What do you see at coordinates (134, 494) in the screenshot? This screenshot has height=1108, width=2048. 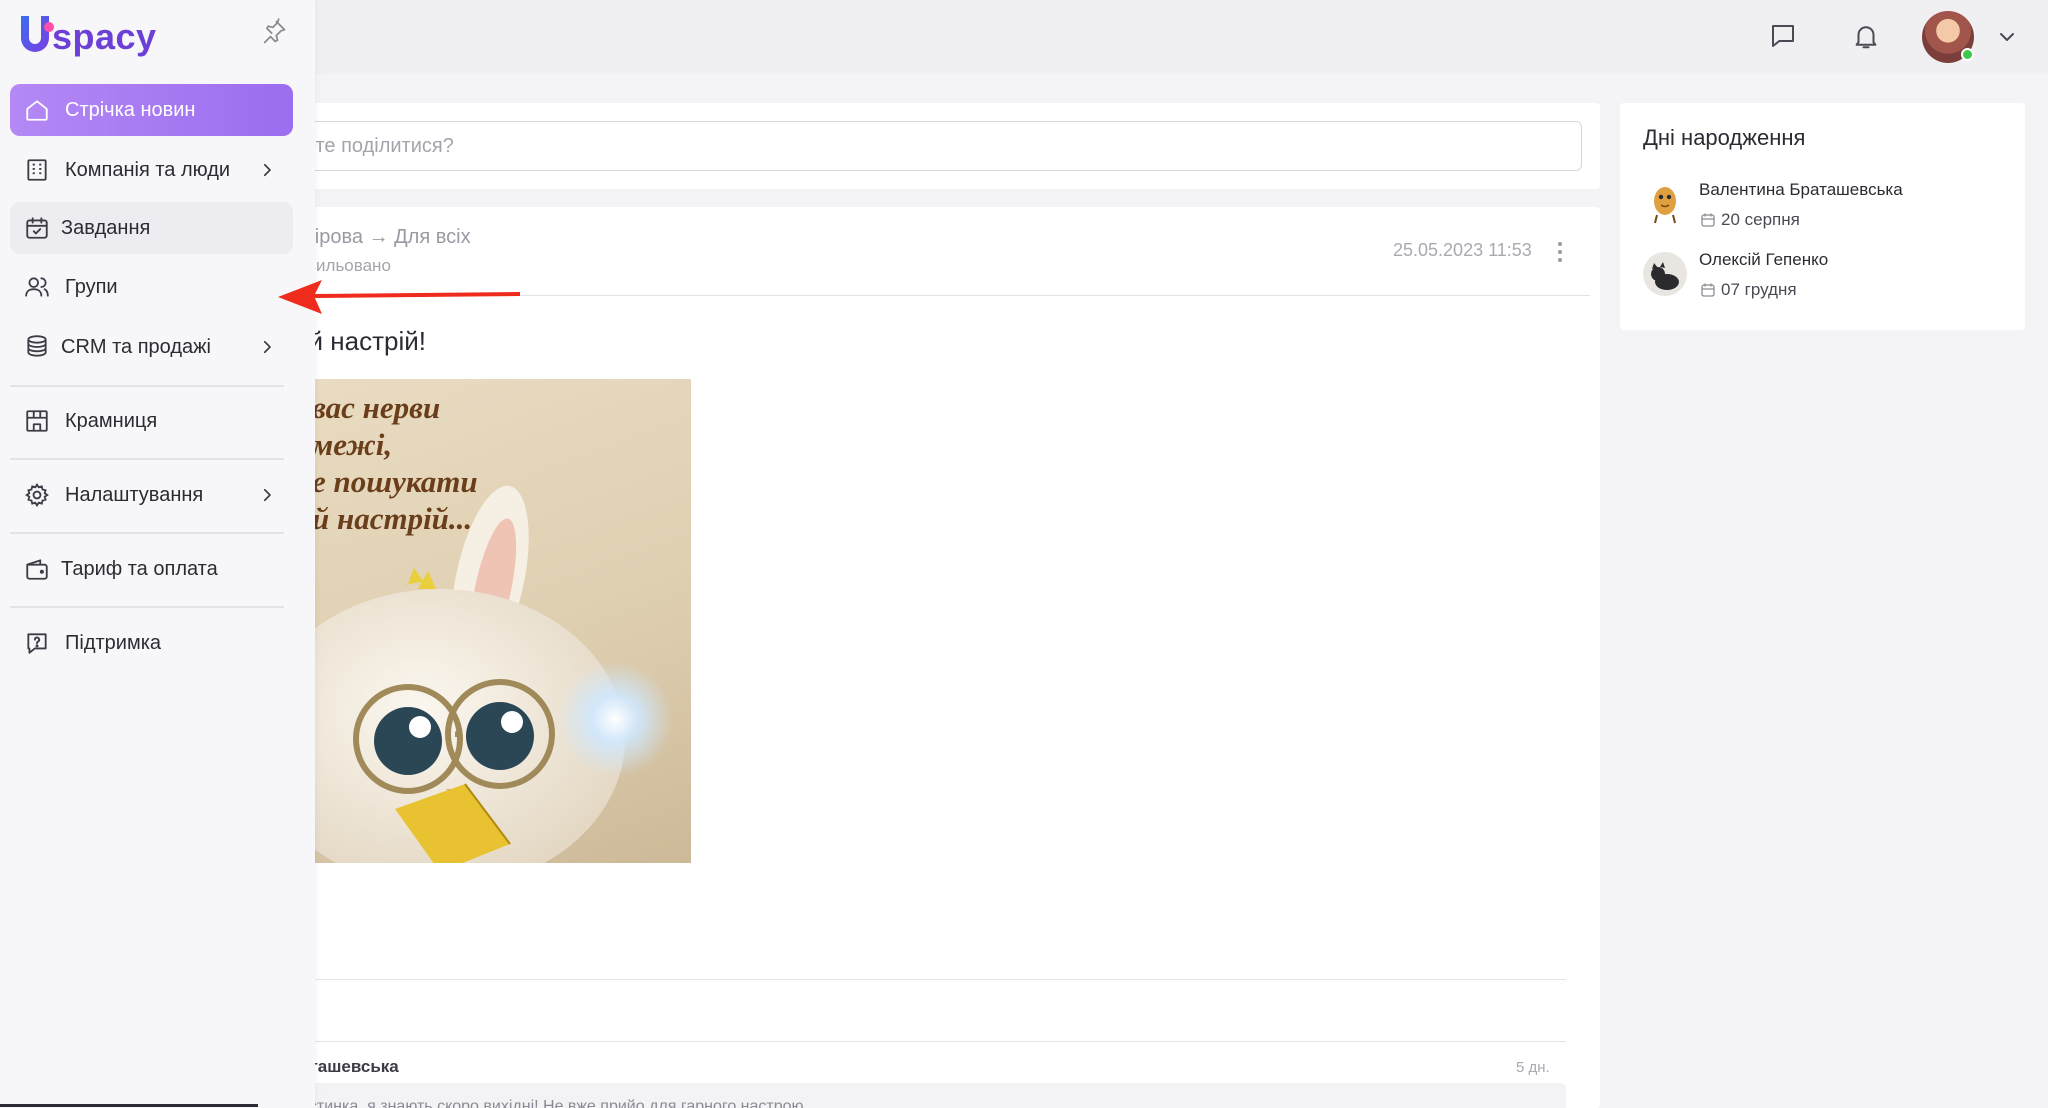 I see `sidebar-item-label: Налаштування` at bounding box center [134, 494].